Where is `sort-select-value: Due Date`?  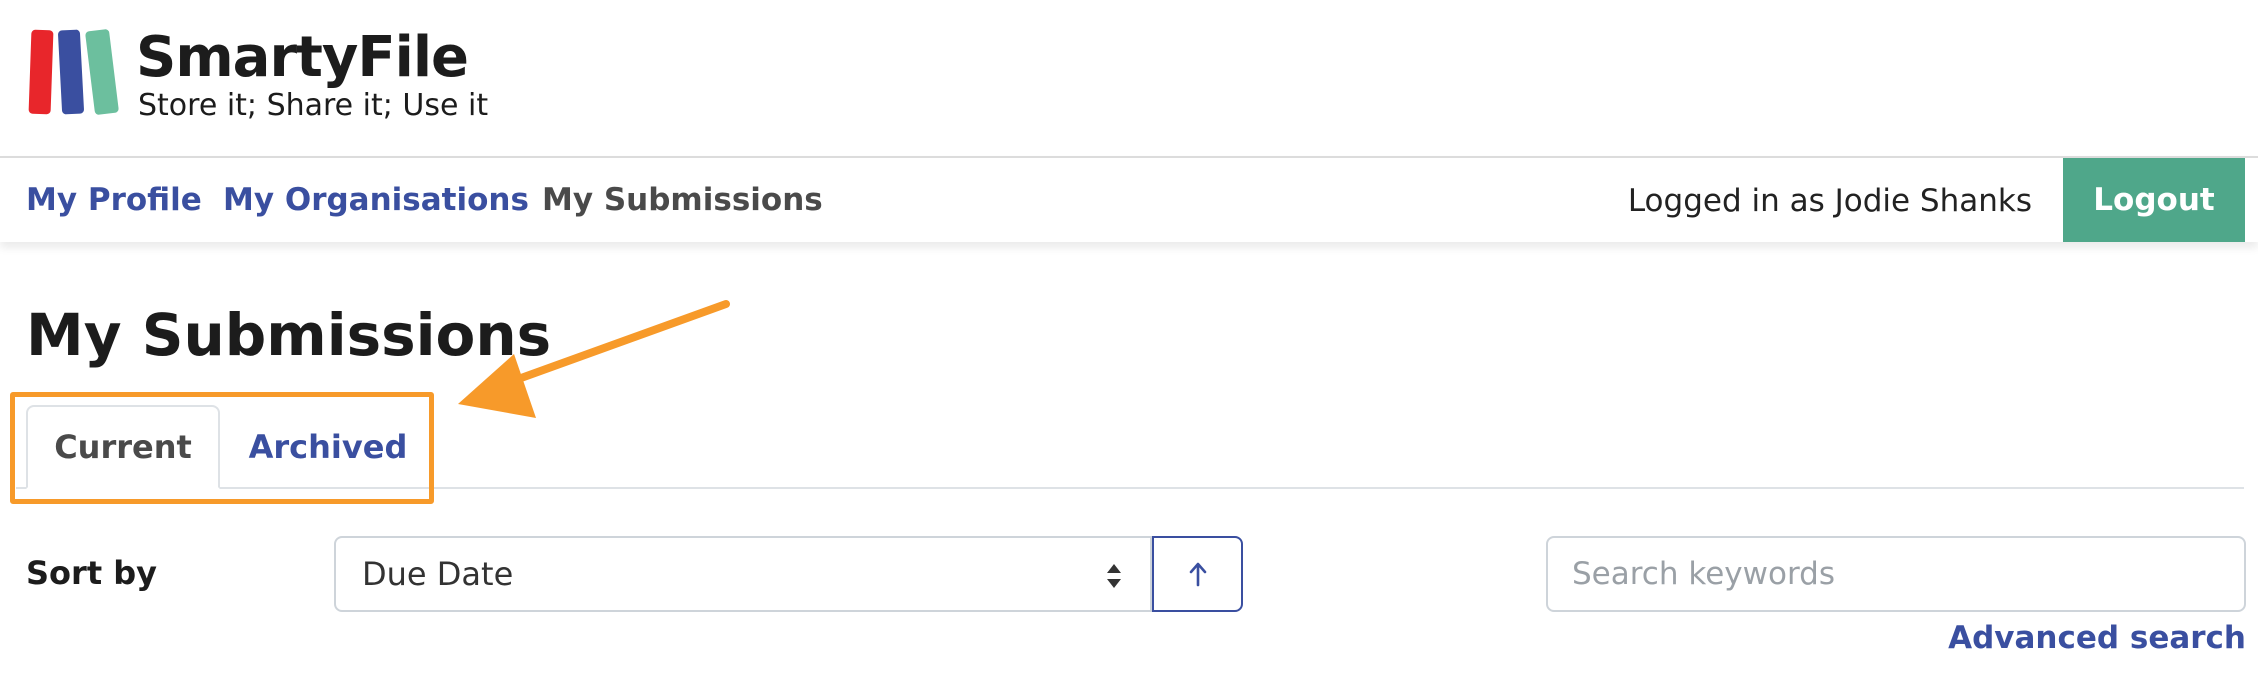 sort-select-value: Due Date is located at coordinates (438, 574).